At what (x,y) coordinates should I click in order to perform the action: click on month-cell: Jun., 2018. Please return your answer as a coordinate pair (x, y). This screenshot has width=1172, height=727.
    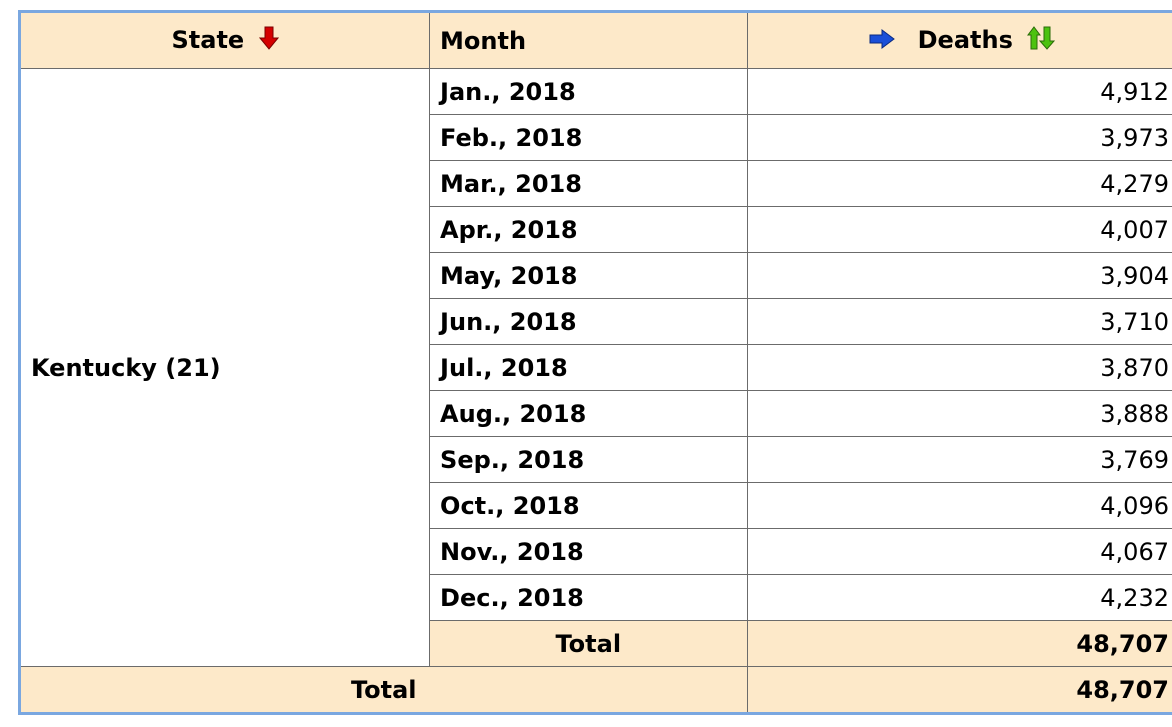
    Looking at the image, I should click on (588, 321).